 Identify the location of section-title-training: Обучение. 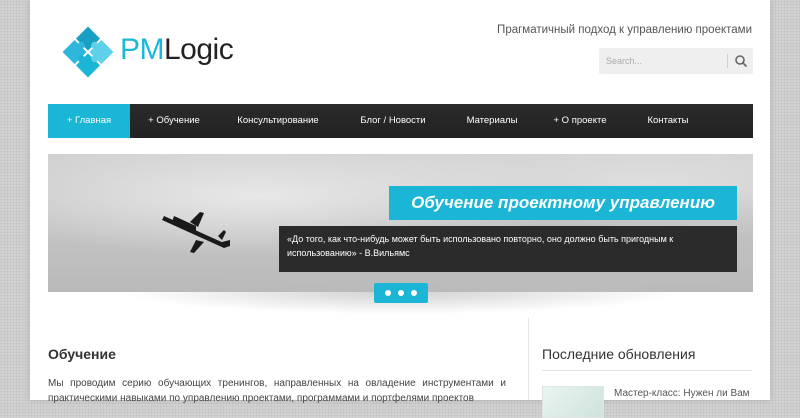
(82, 354).